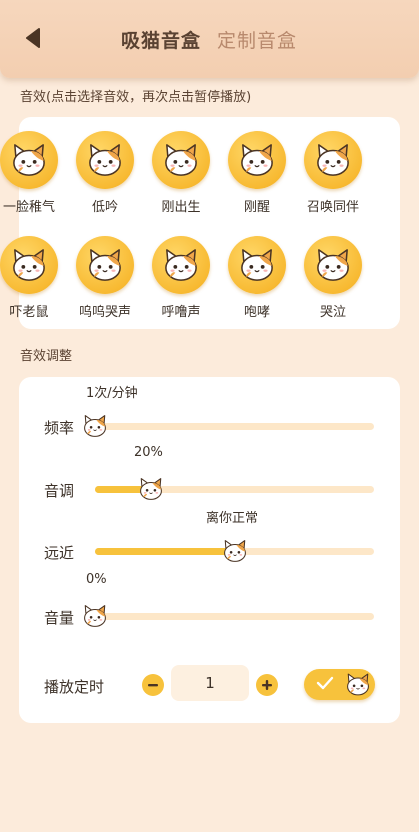 The height and width of the screenshot is (832, 419). What do you see at coordinates (46, 356) in the screenshot?
I see `adjustments-title: 音效调整` at bounding box center [46, 356].